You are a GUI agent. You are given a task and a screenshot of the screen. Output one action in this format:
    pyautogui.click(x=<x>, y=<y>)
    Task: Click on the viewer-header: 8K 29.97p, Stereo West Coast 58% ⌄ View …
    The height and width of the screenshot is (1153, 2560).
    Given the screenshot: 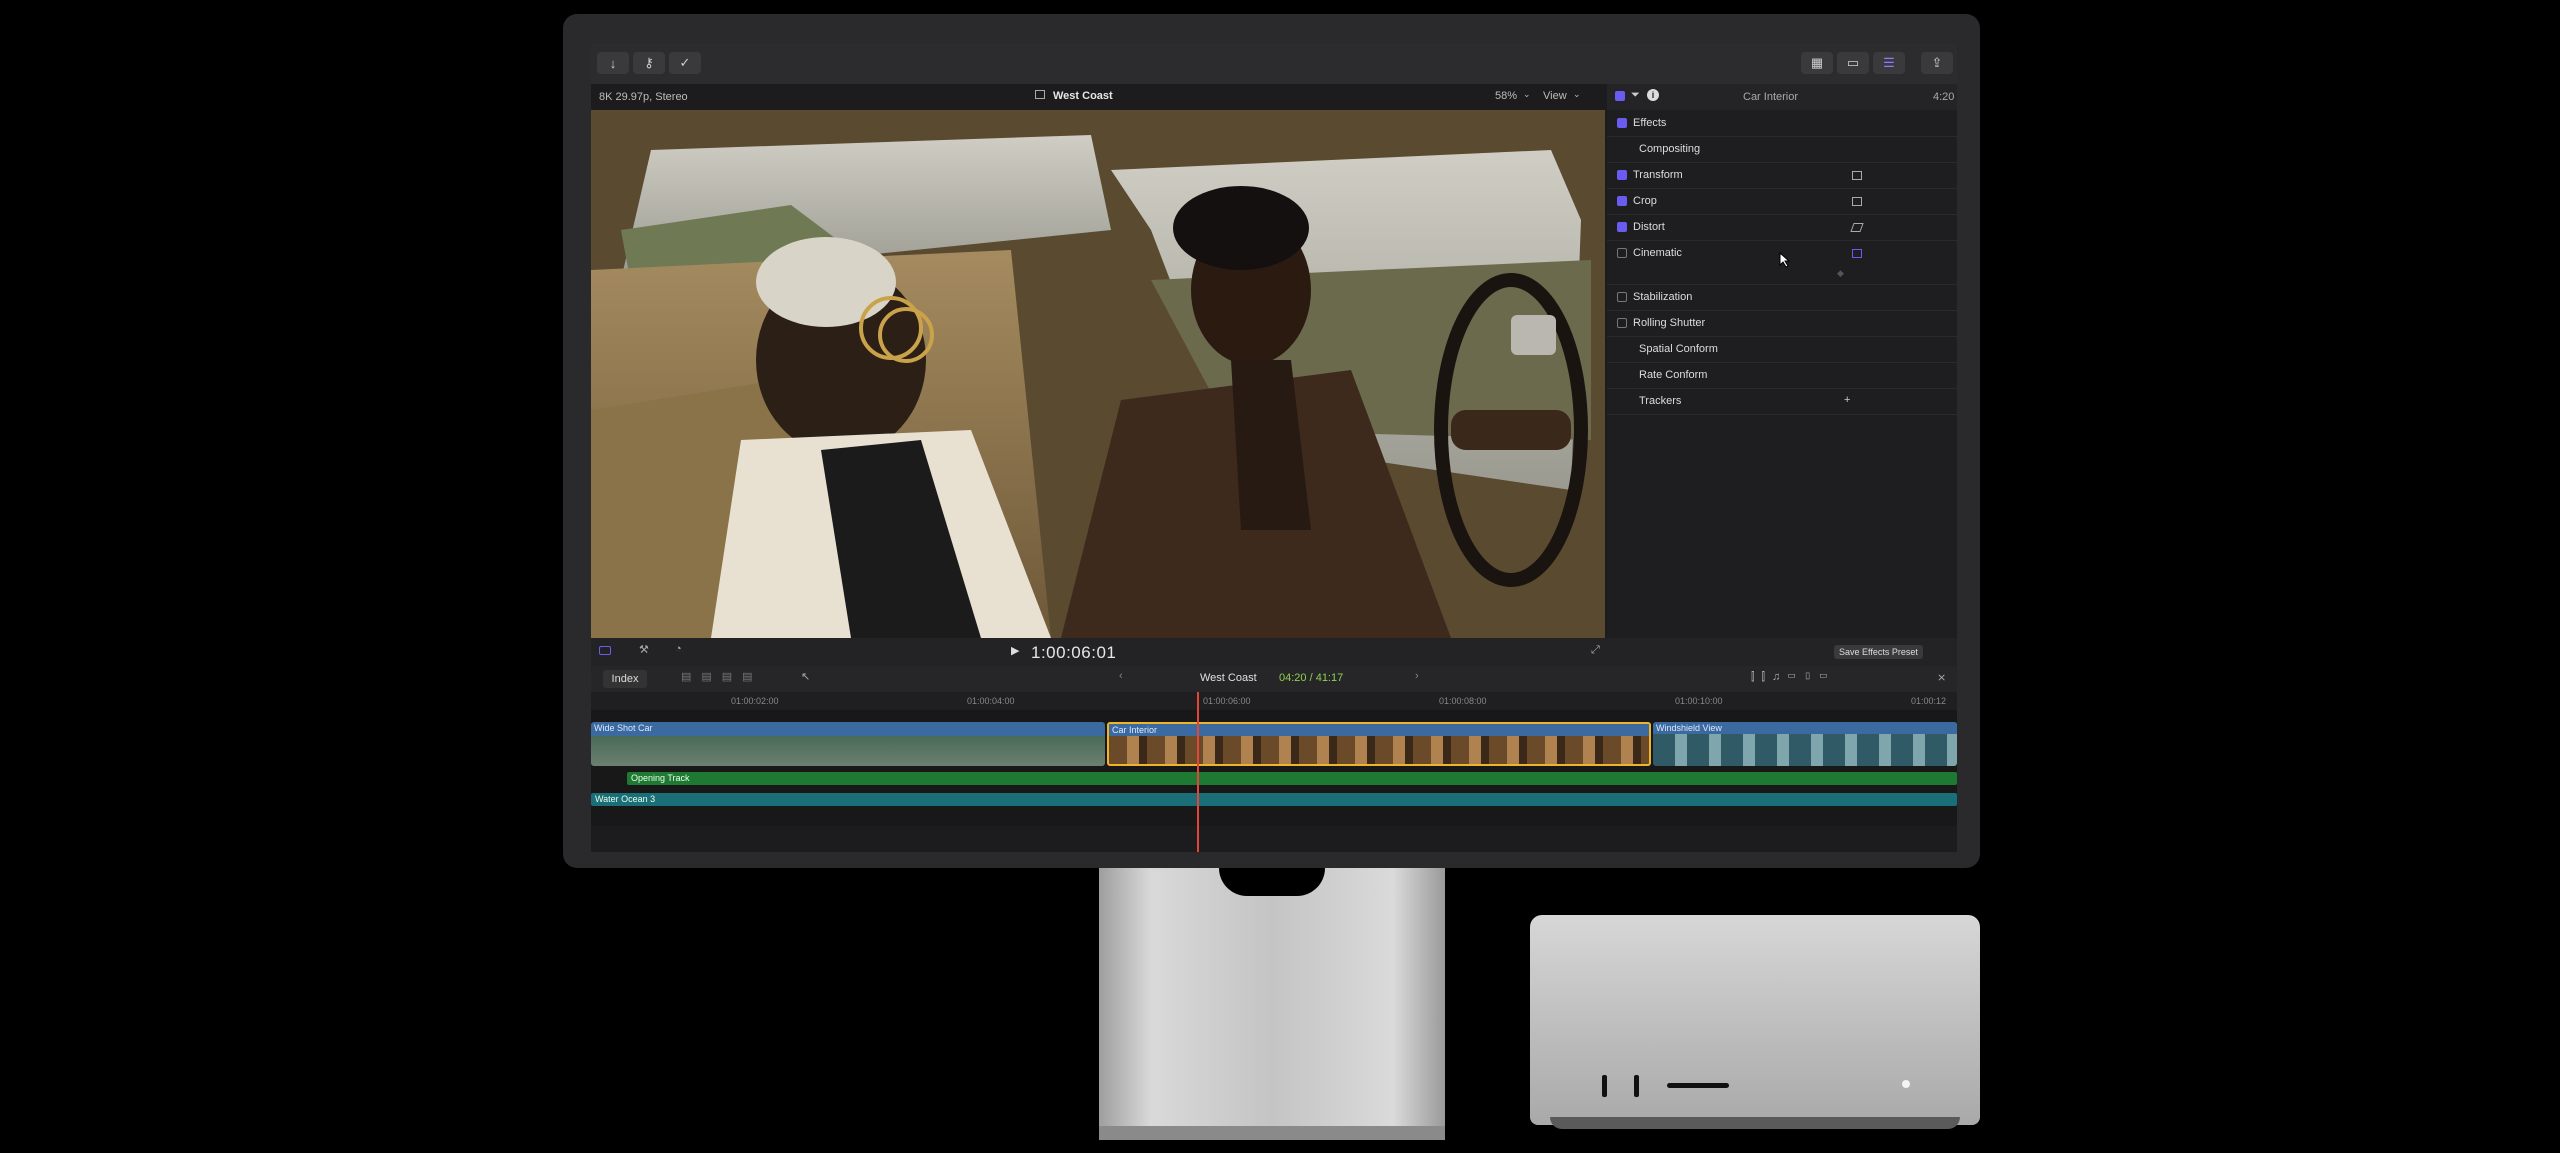 What is the action you would take?
    pyautogui.click(x=1098, y=97)
    